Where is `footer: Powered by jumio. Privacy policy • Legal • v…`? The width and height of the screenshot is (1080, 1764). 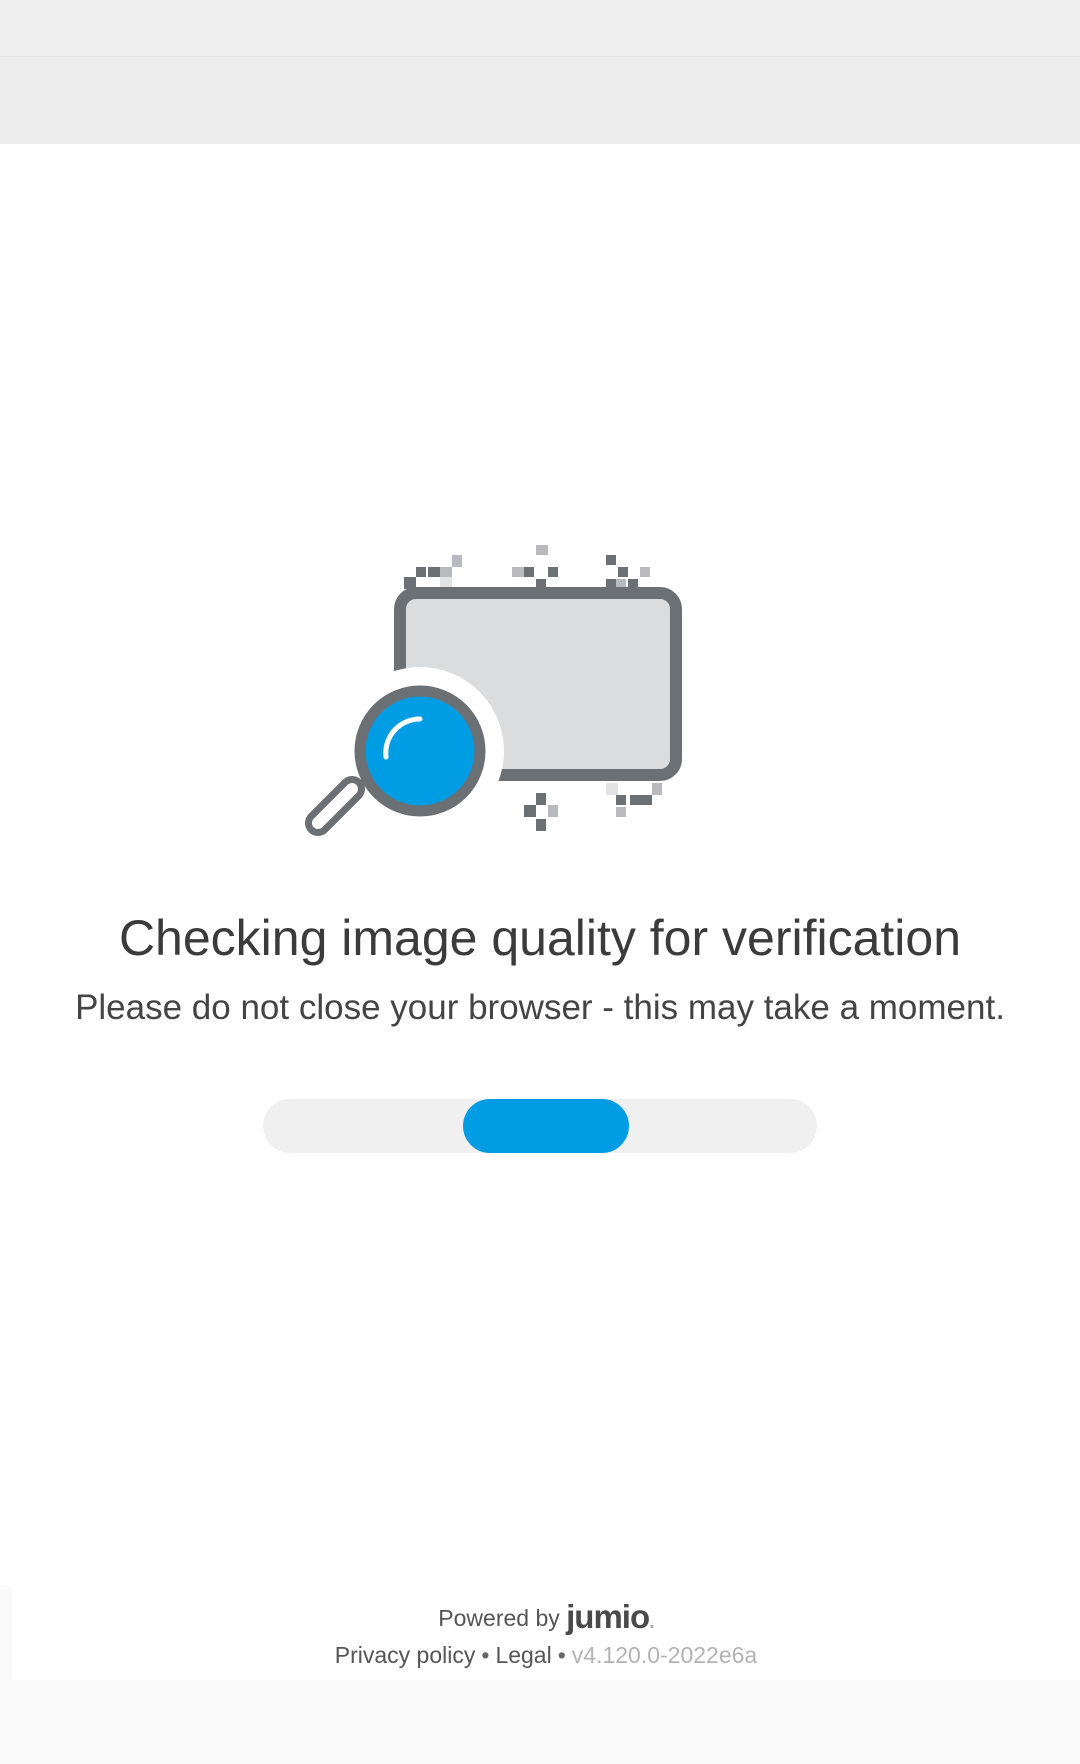 footer: Powered by jumio. Privacy policy • Legal • v… is located at coordinates (546, 1632).